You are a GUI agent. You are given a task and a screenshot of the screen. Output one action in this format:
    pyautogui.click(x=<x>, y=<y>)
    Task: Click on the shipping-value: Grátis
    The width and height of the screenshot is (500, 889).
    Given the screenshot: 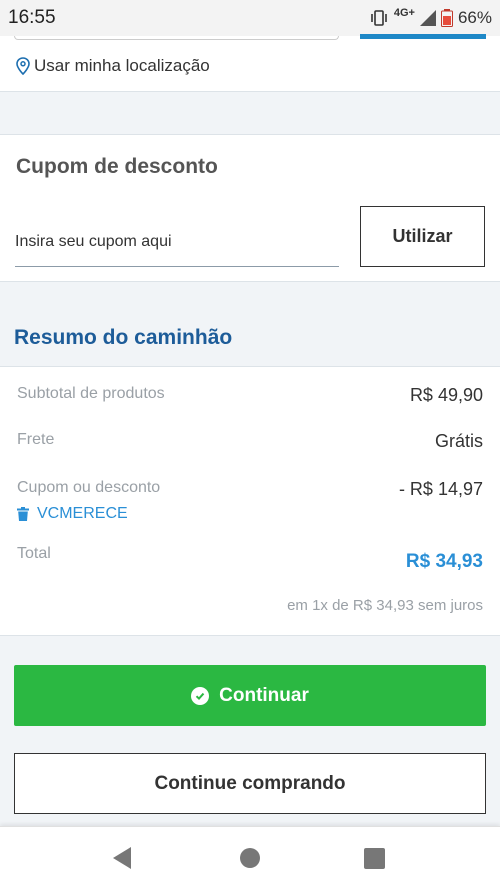 What is the action you would take?
    pyautogui.click(x=458, y=441)
    